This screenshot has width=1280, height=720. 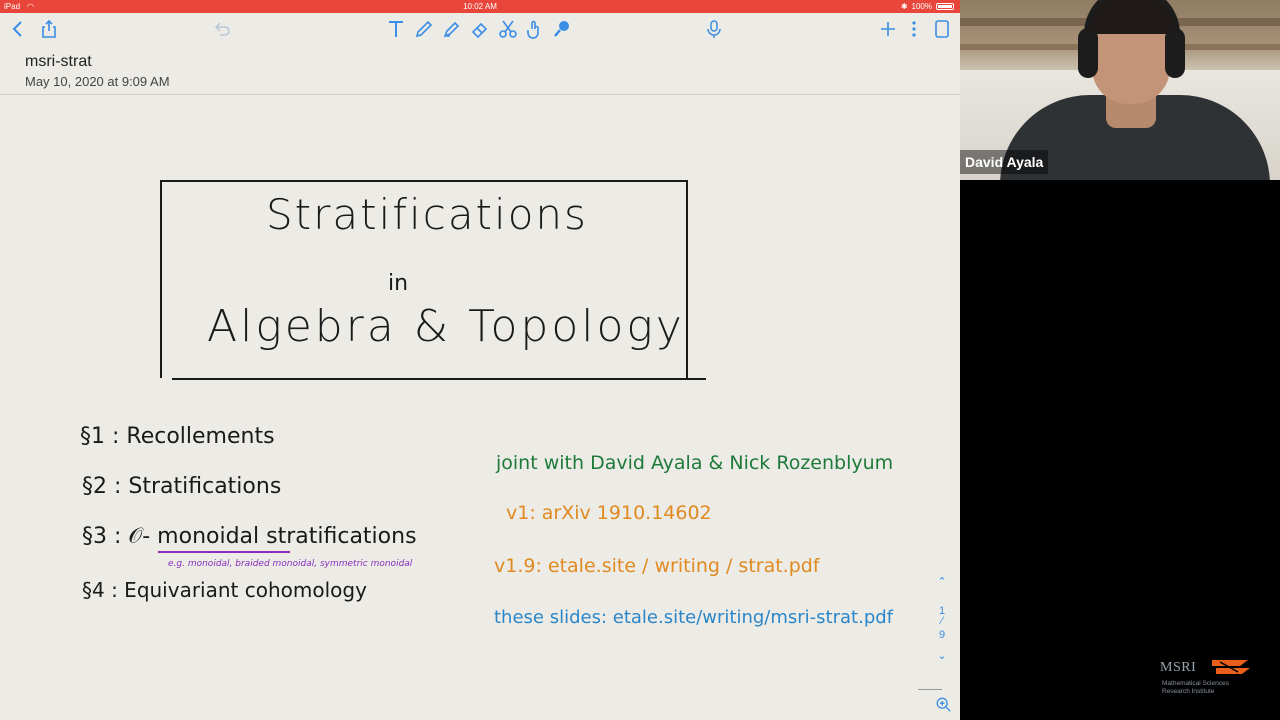 What do you see at coordinates (424, 29) in the screenshot?
I see `pencil-icon` at bounding box center [424, 29].